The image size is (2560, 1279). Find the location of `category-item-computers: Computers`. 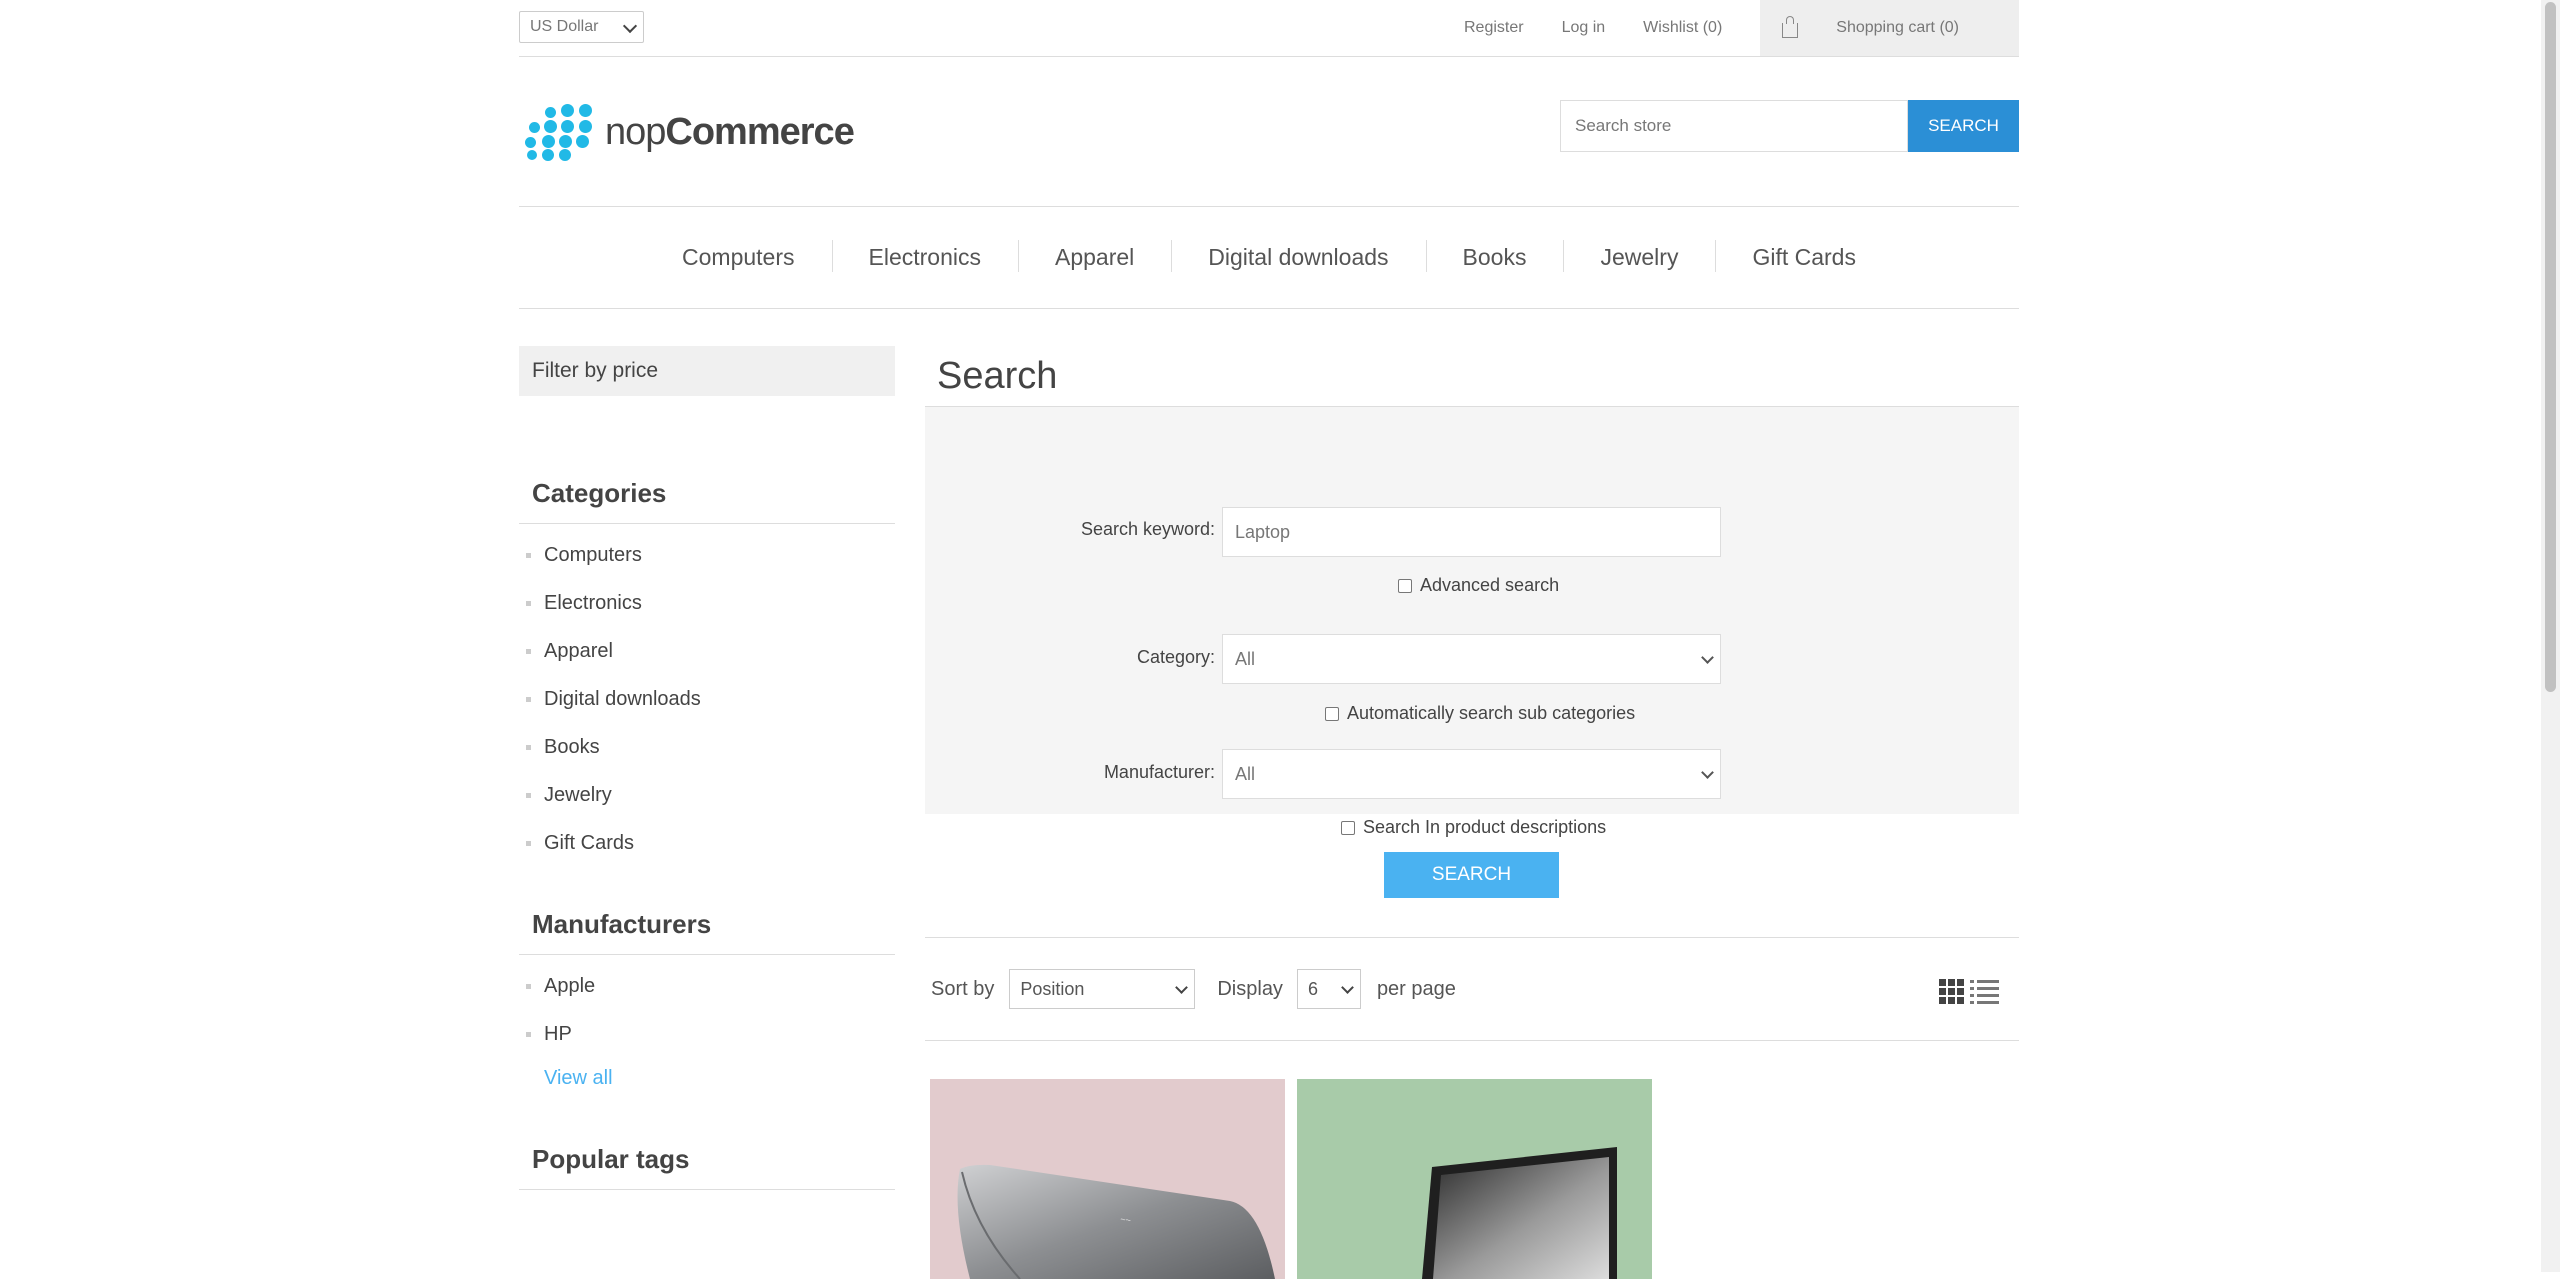

category-item-computers: Computers is located at coordinates (707, 562).